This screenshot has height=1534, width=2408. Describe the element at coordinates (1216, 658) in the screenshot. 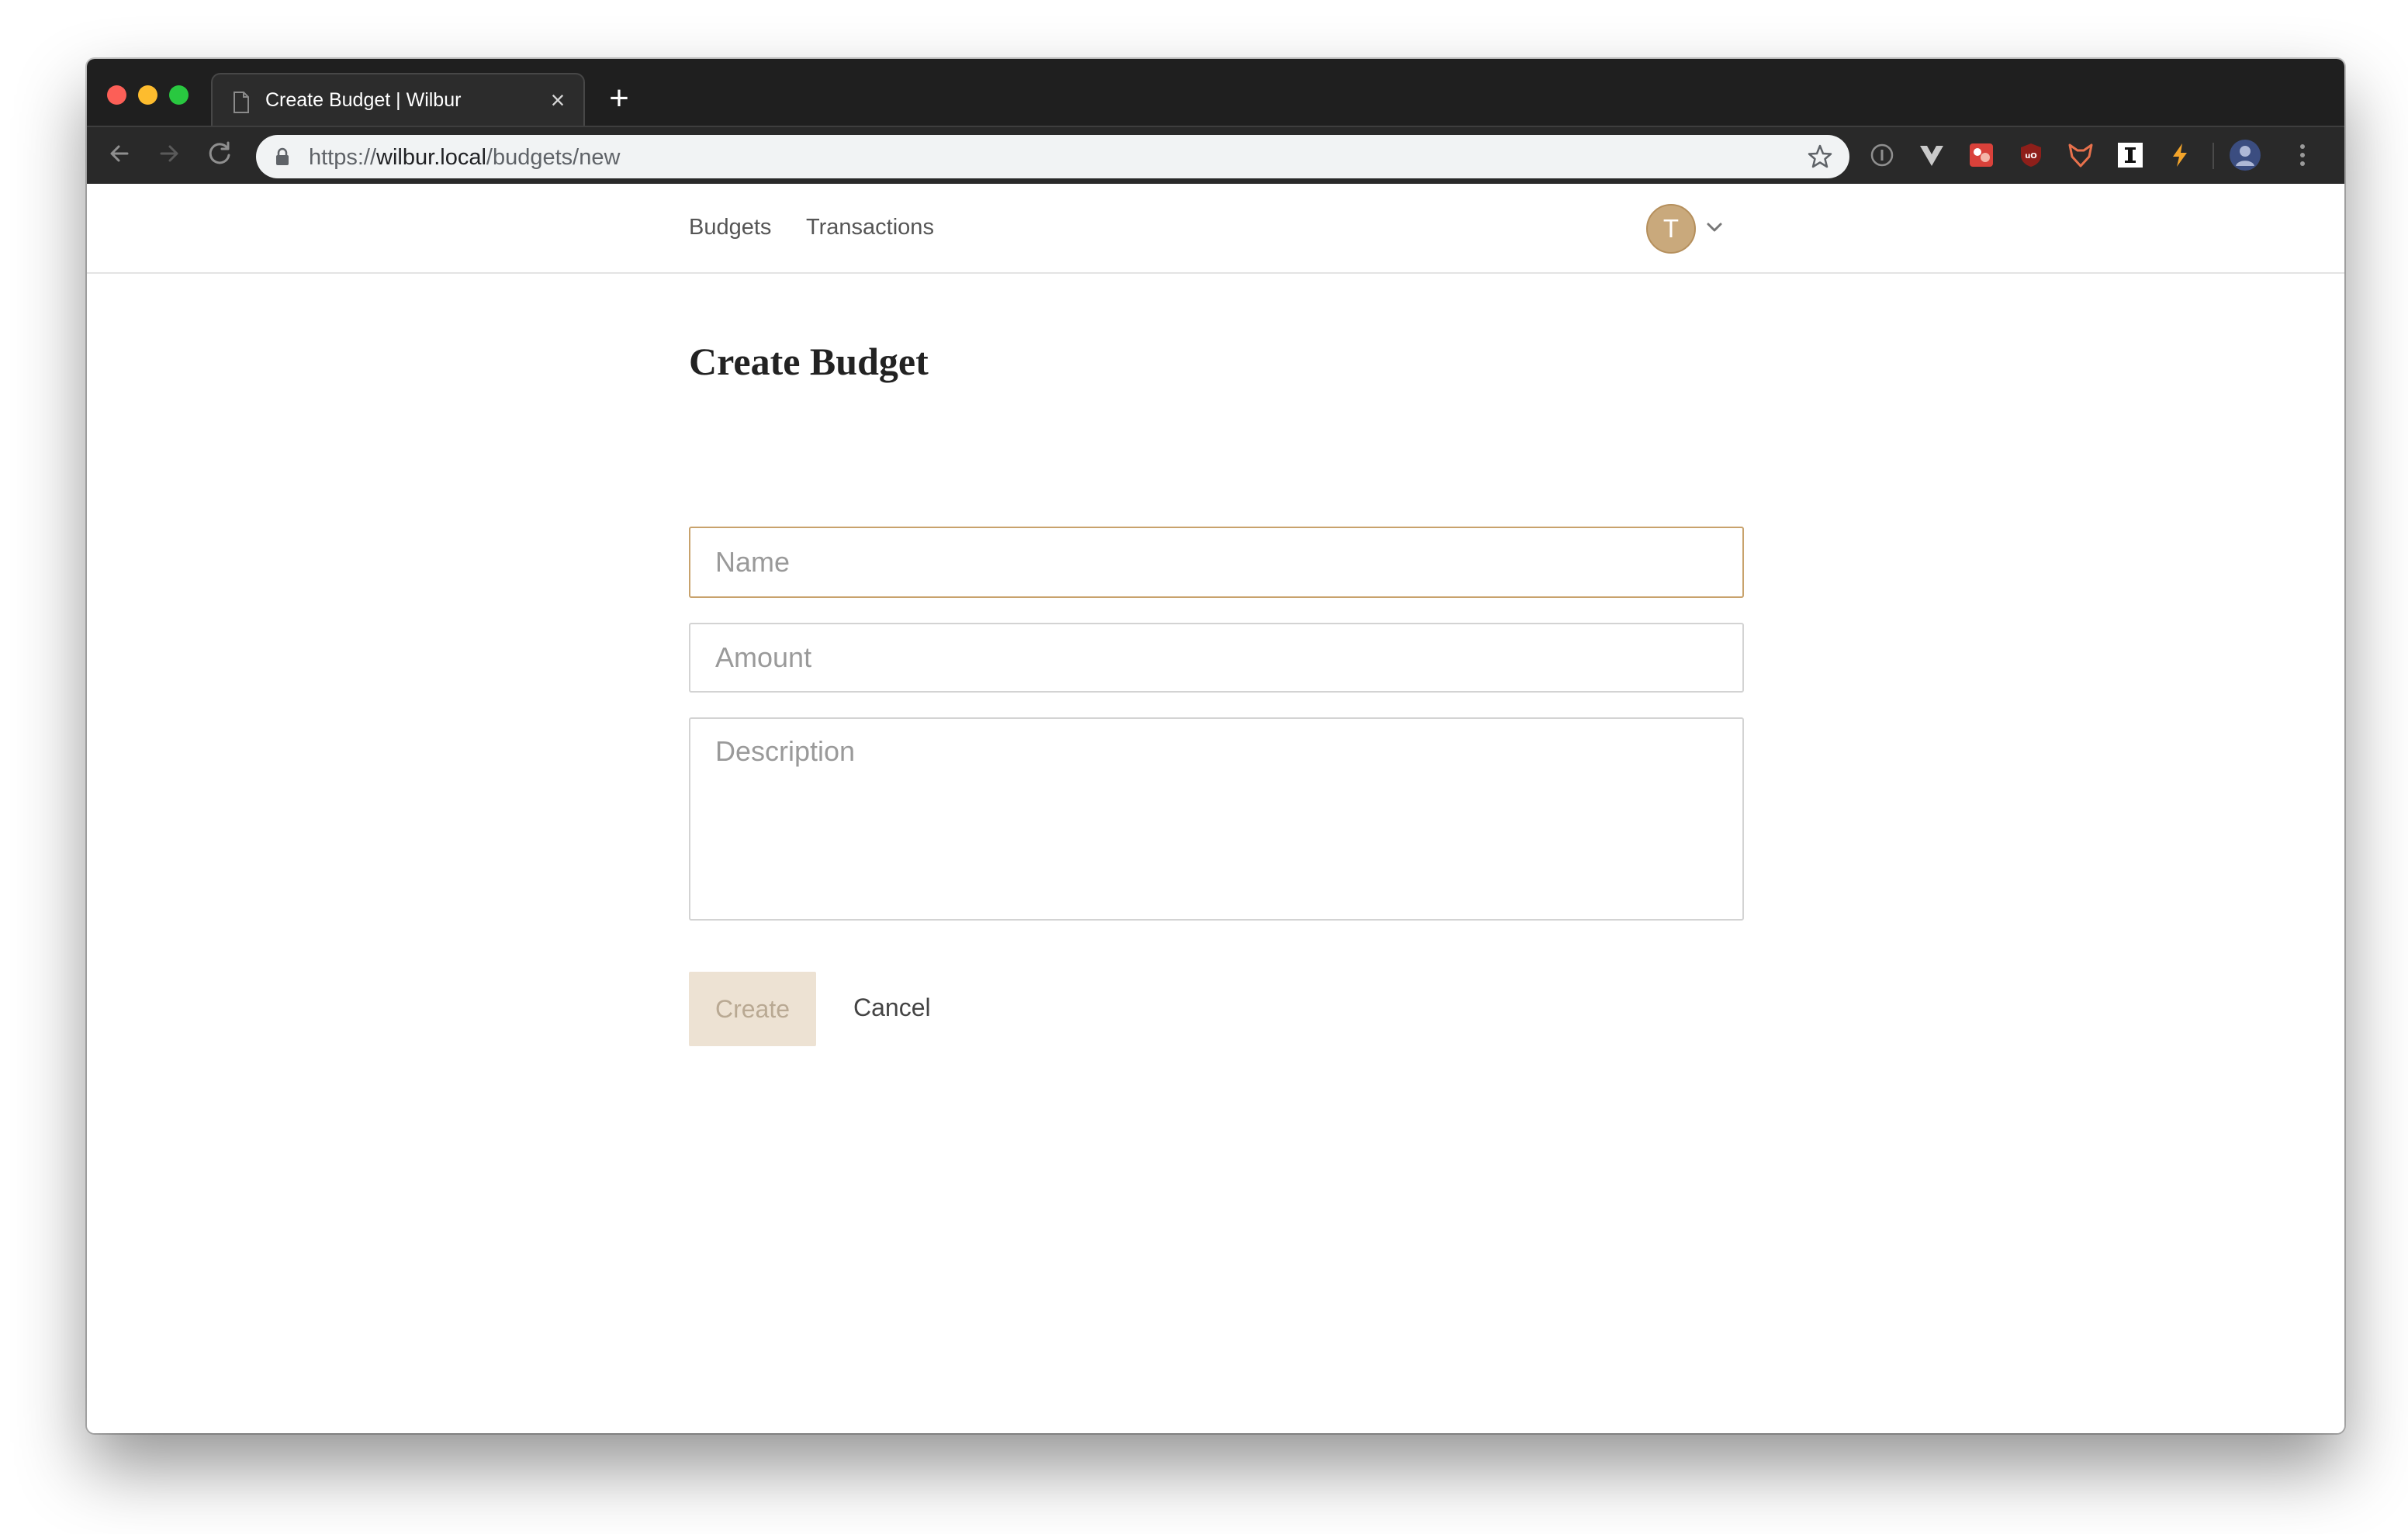

I see `amount-input` at that location.